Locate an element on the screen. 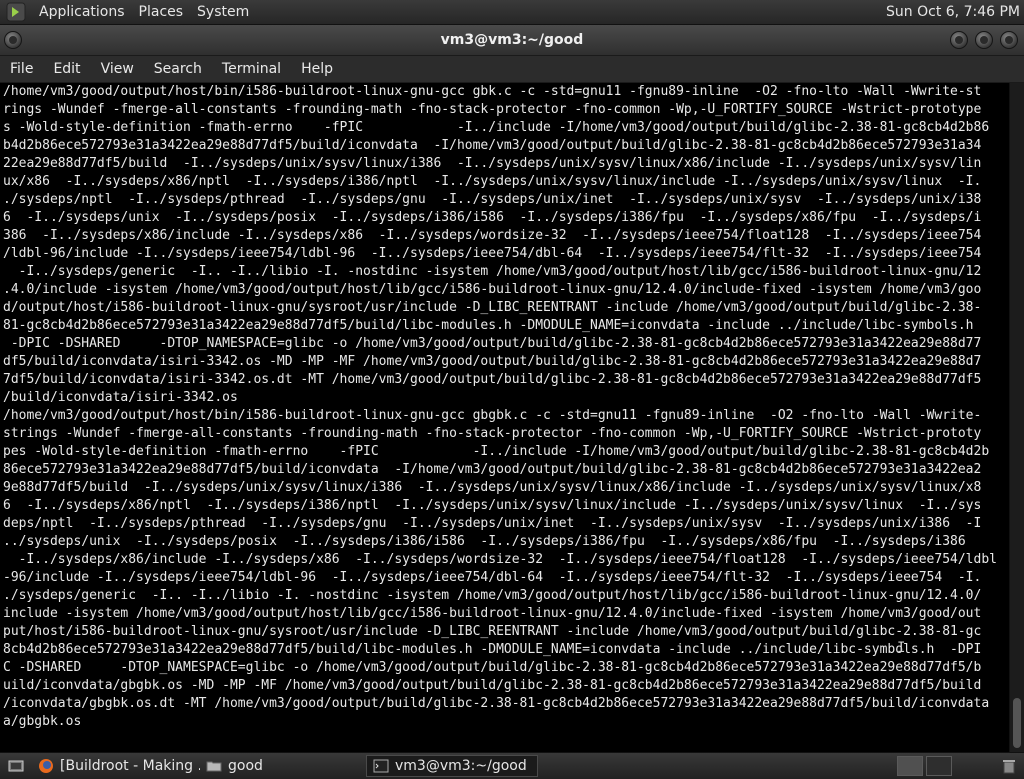  gnome-foot-icon is located at coordinates (16, 12).